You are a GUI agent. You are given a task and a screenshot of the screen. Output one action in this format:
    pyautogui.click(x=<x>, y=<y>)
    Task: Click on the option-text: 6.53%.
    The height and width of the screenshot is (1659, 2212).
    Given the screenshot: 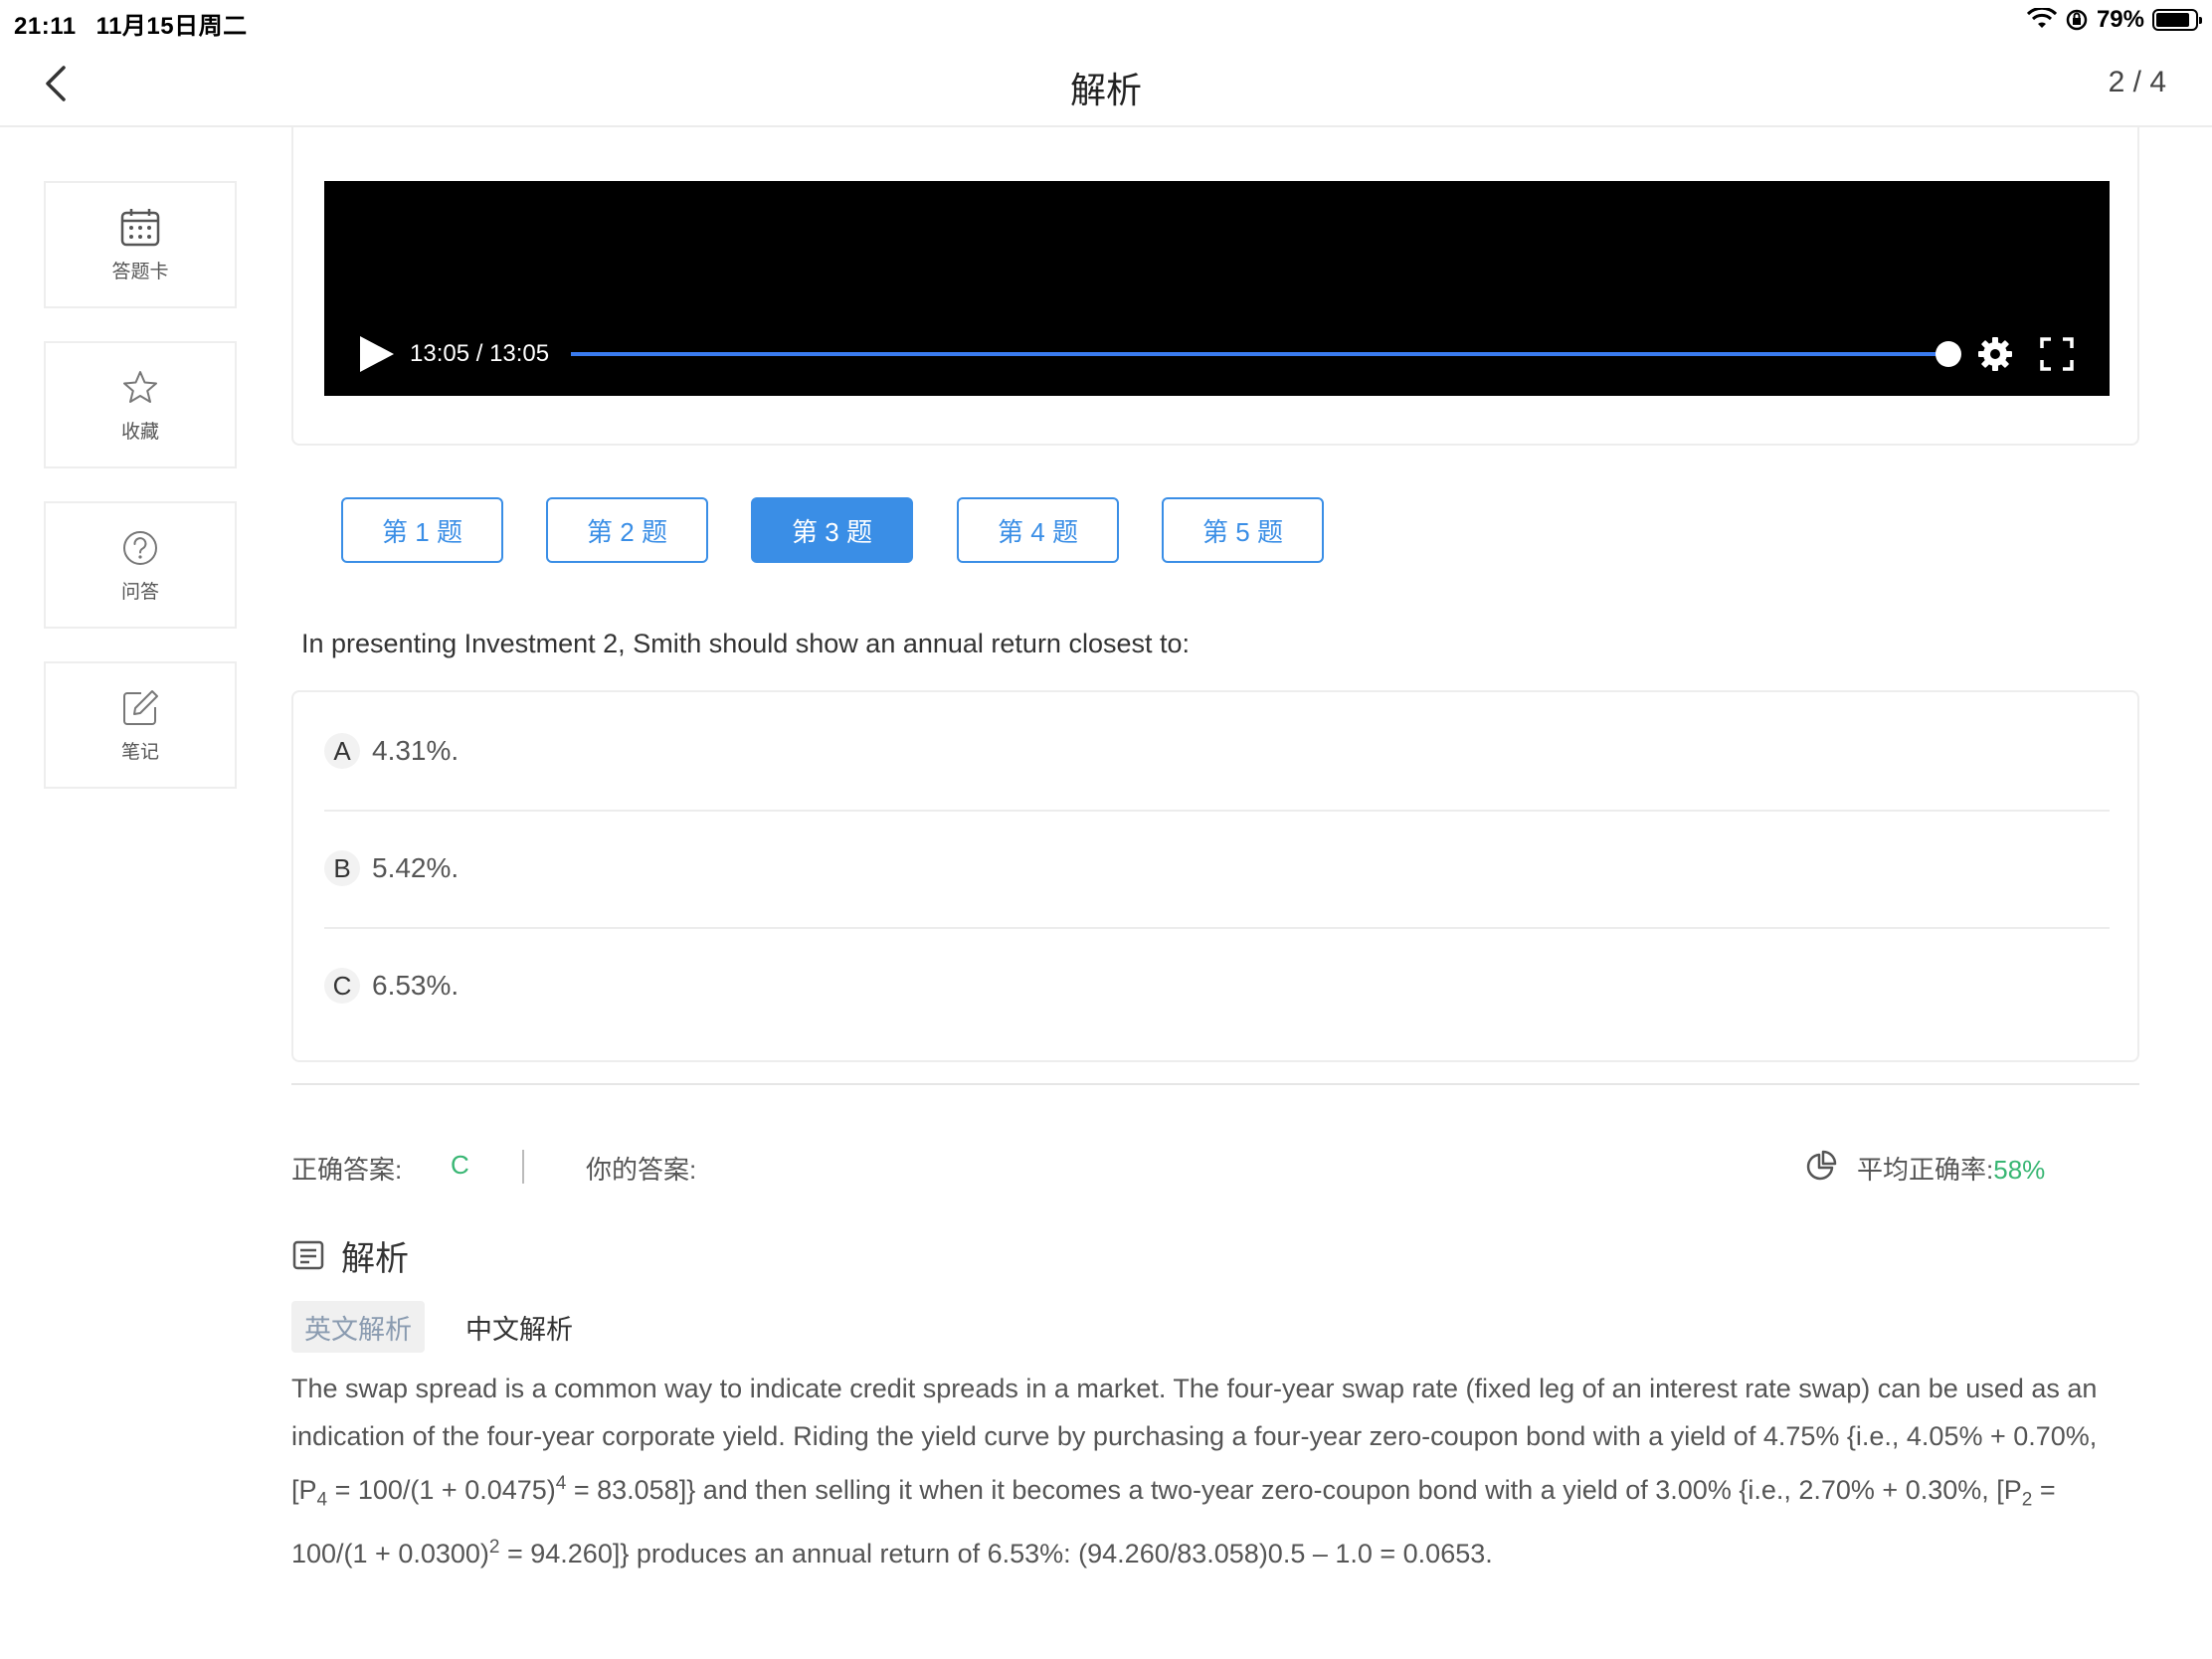 What is the action you would take?
    pyautogui.click(x=416, y=985)
    